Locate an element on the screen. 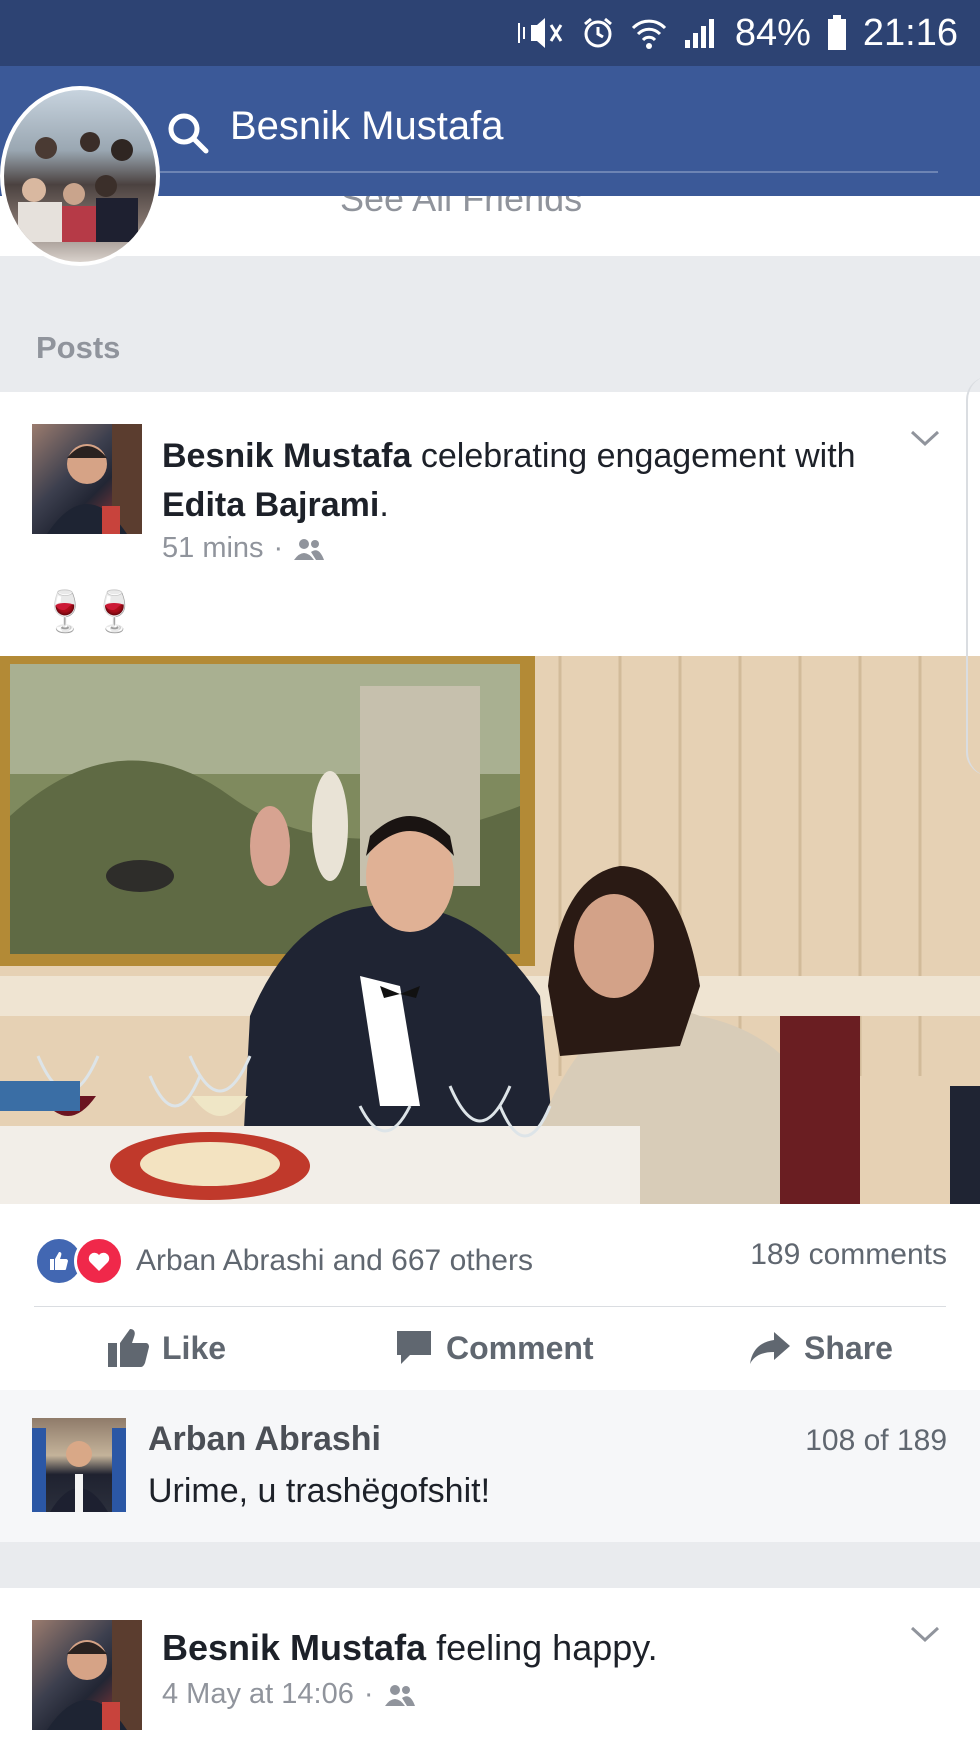  post-timestamp: 51 mins is located at coordinates (213, 548).